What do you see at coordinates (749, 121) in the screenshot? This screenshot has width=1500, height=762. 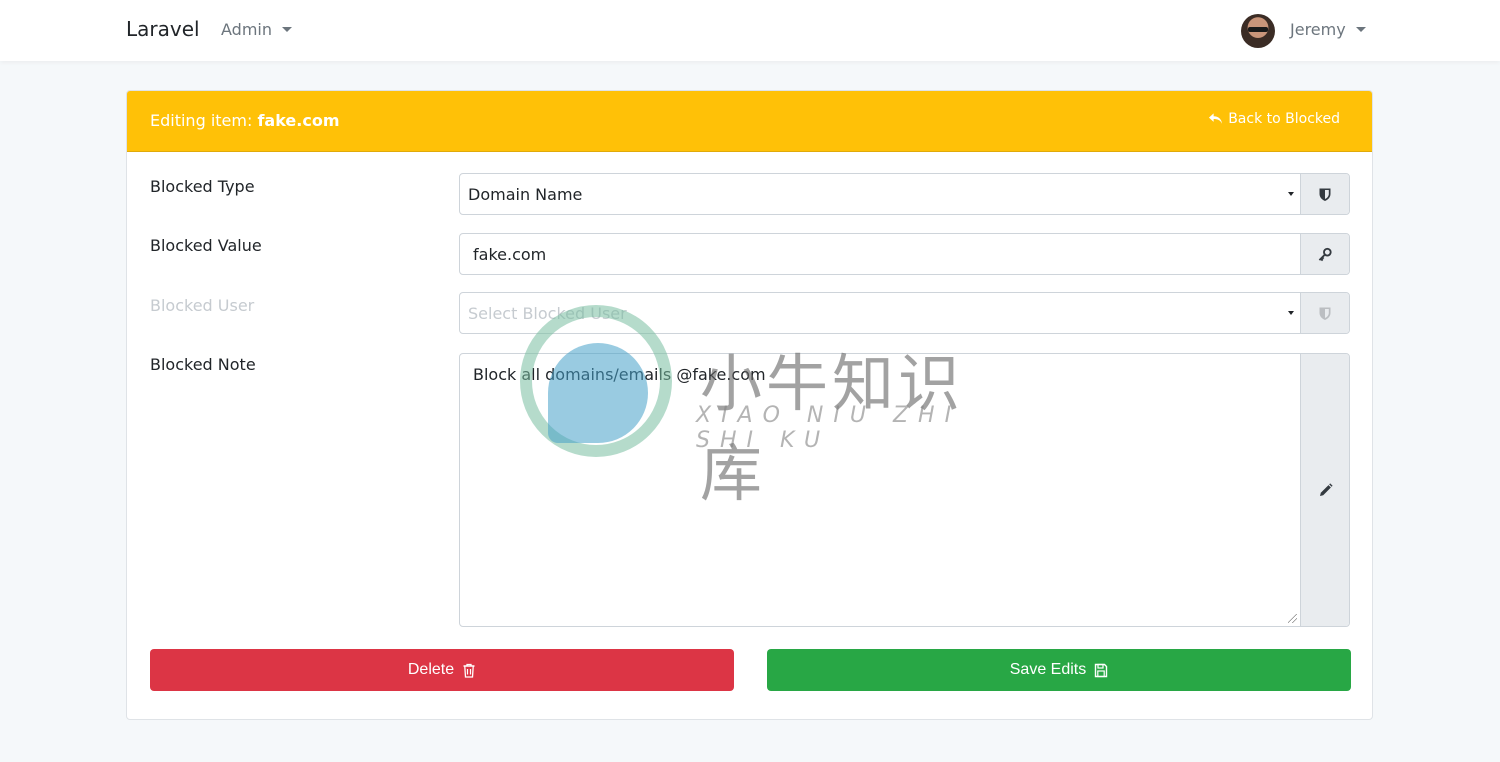 I see `card-header: Editing item: fake.com Back to Blocked` at bounding box center [749, 121].